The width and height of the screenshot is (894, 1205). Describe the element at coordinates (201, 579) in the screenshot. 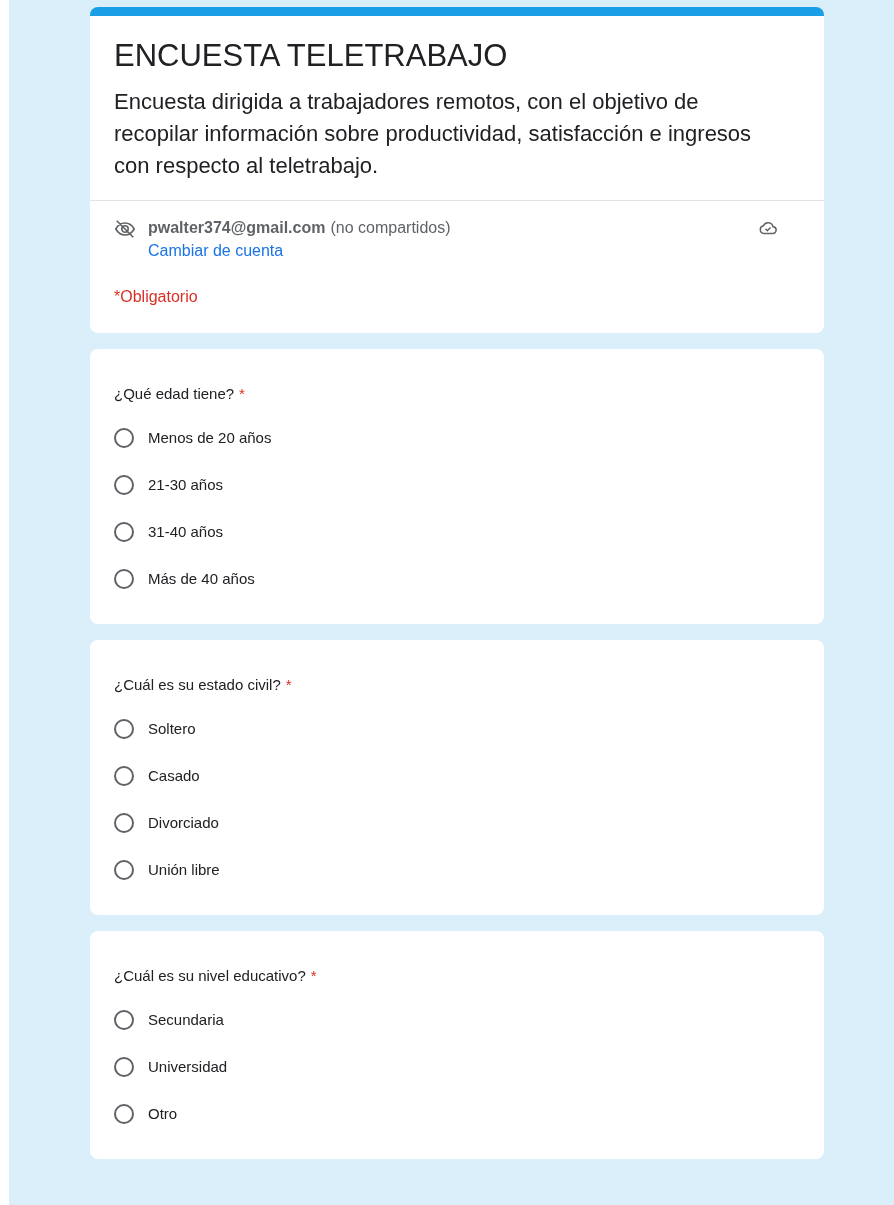

I see `option-label: Más de 40 años` at that location.